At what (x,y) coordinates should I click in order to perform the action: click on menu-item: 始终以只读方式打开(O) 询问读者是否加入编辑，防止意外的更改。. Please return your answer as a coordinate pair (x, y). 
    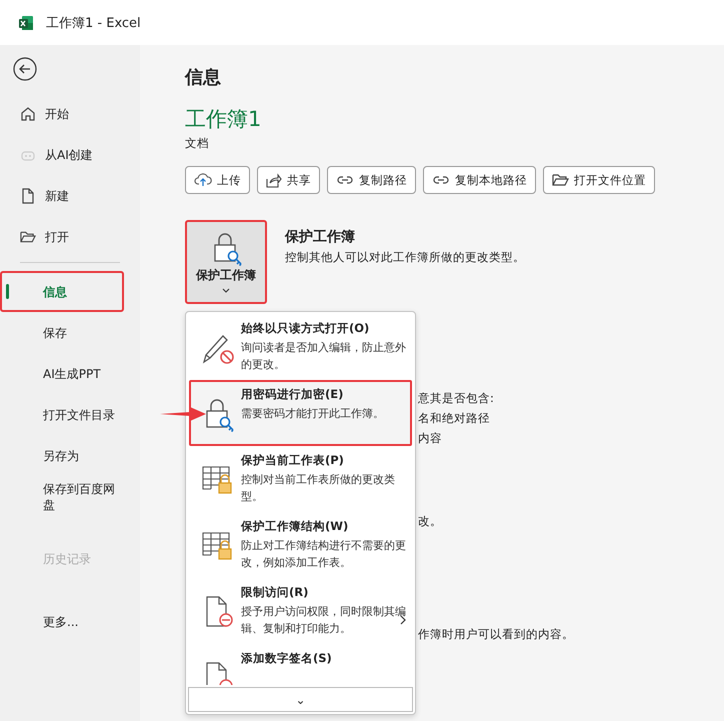
    Looking at the image, I should click on (300, 347).